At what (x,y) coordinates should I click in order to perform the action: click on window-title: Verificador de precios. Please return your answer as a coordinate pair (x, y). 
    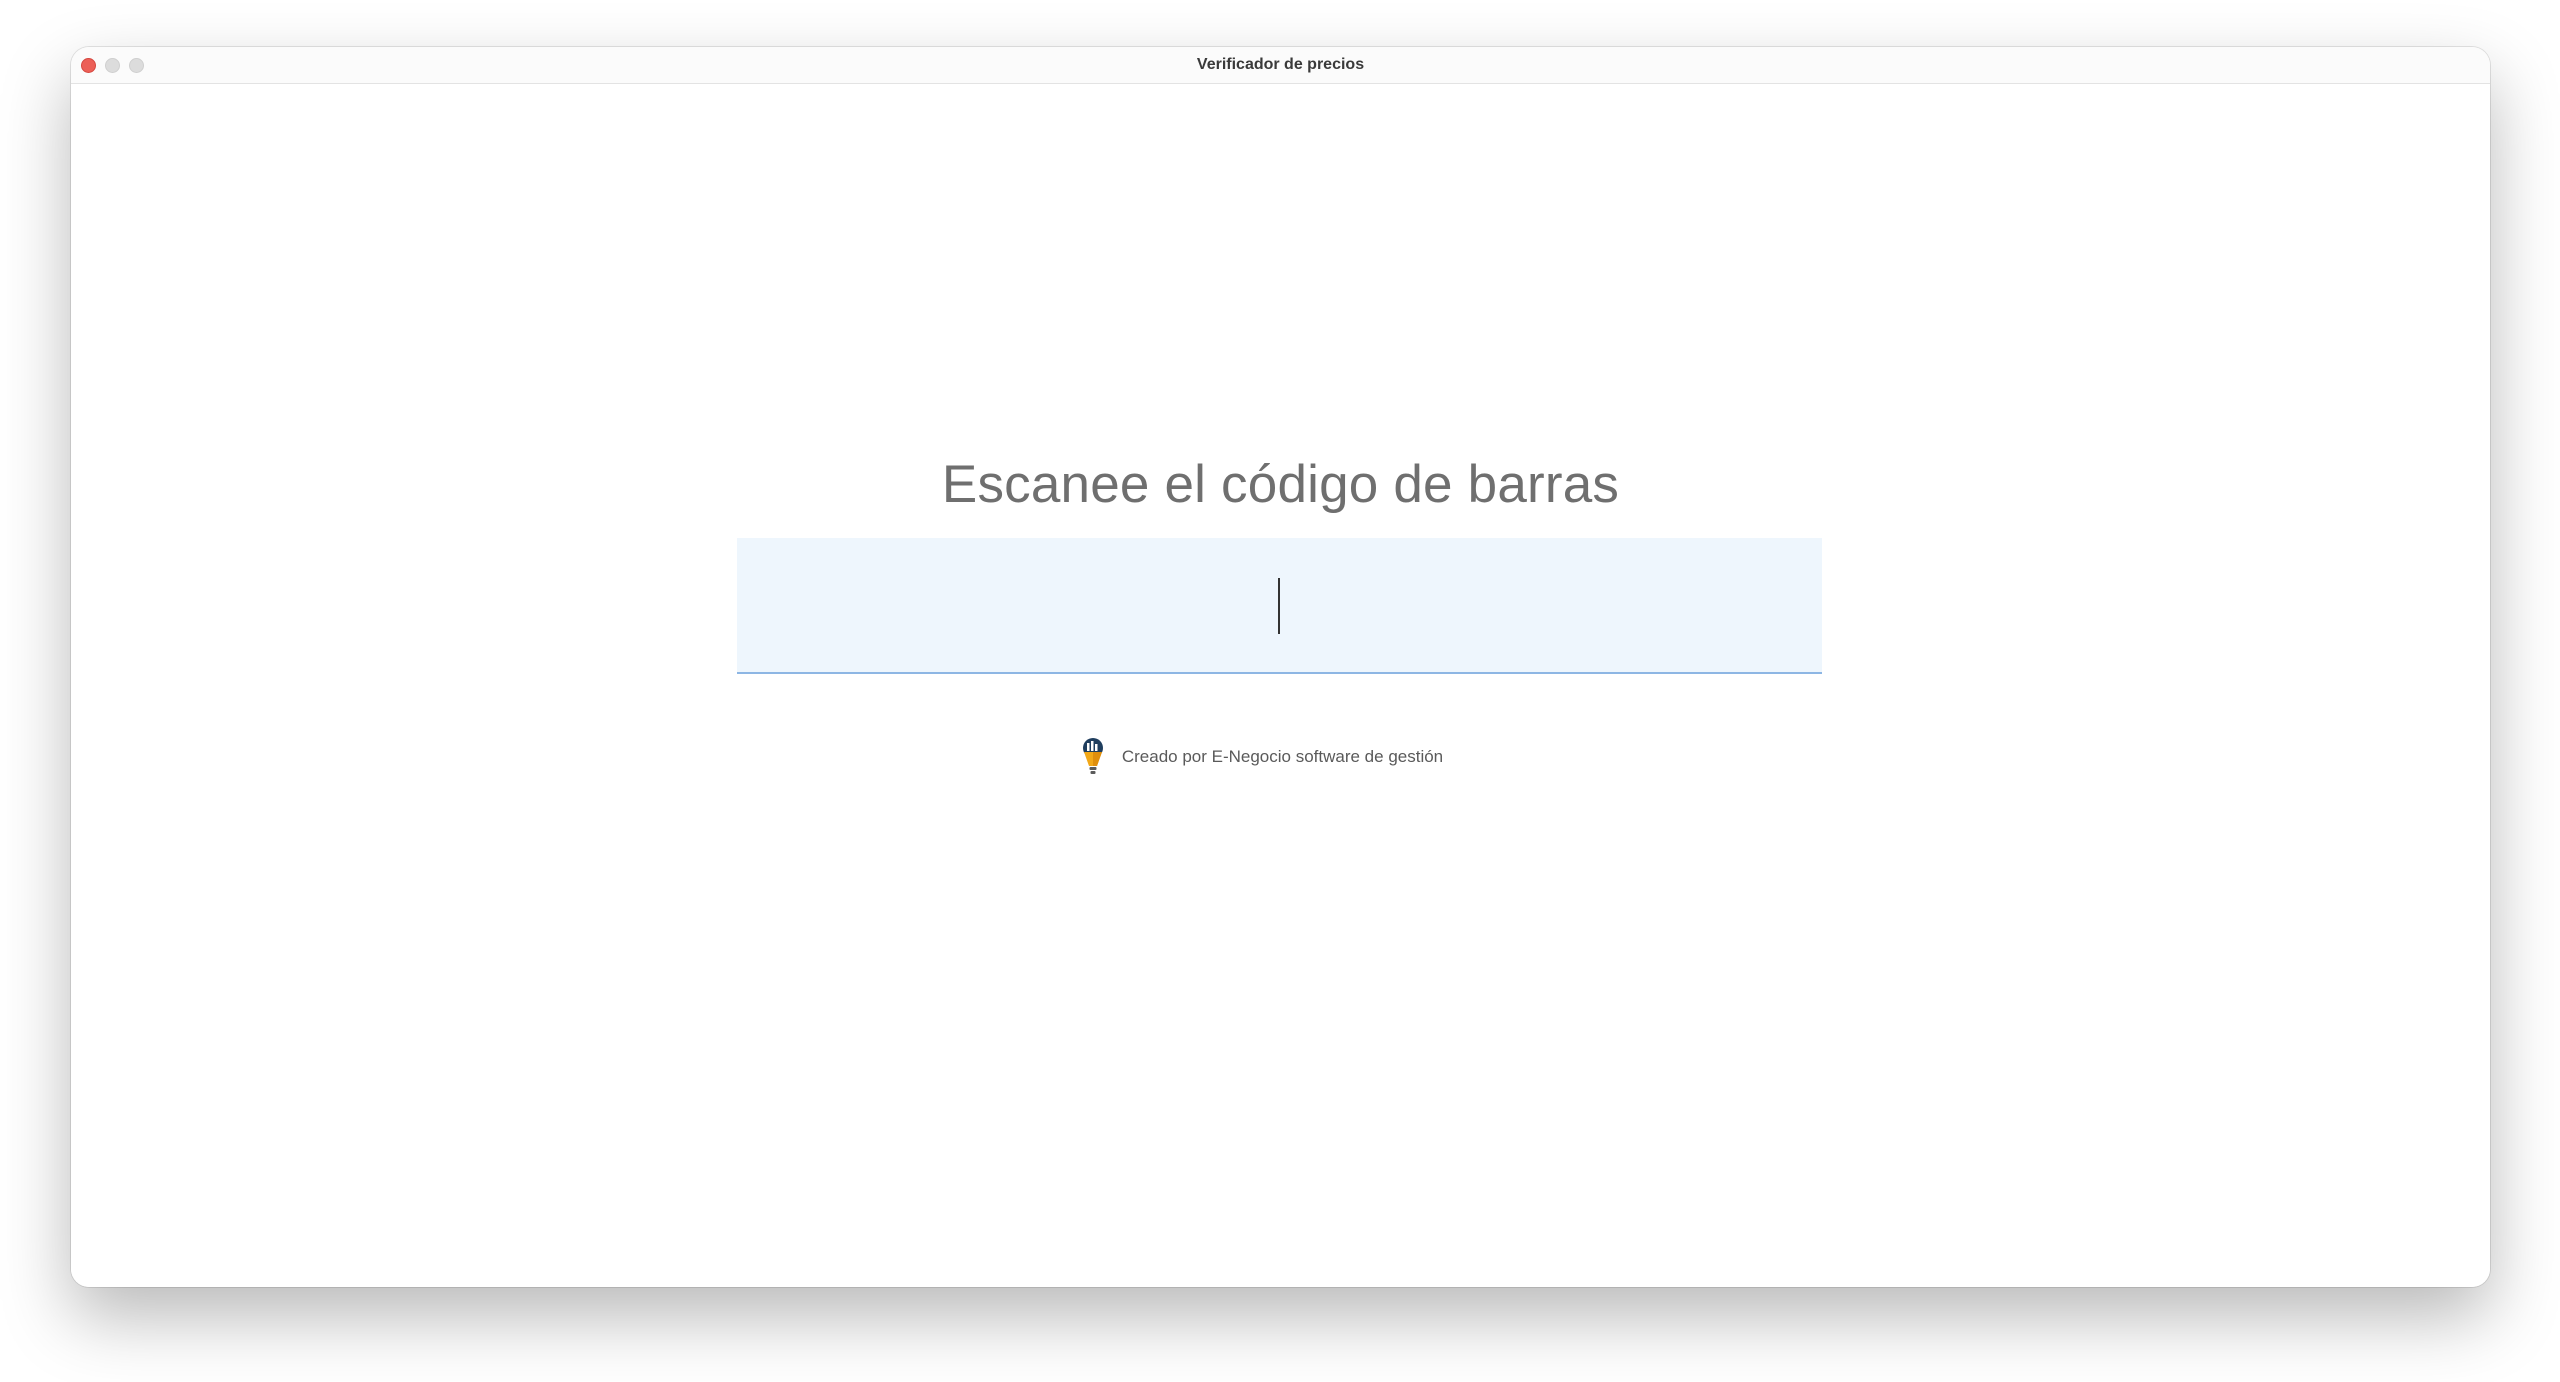
    Looking at the image, I should click on (1280, 64).